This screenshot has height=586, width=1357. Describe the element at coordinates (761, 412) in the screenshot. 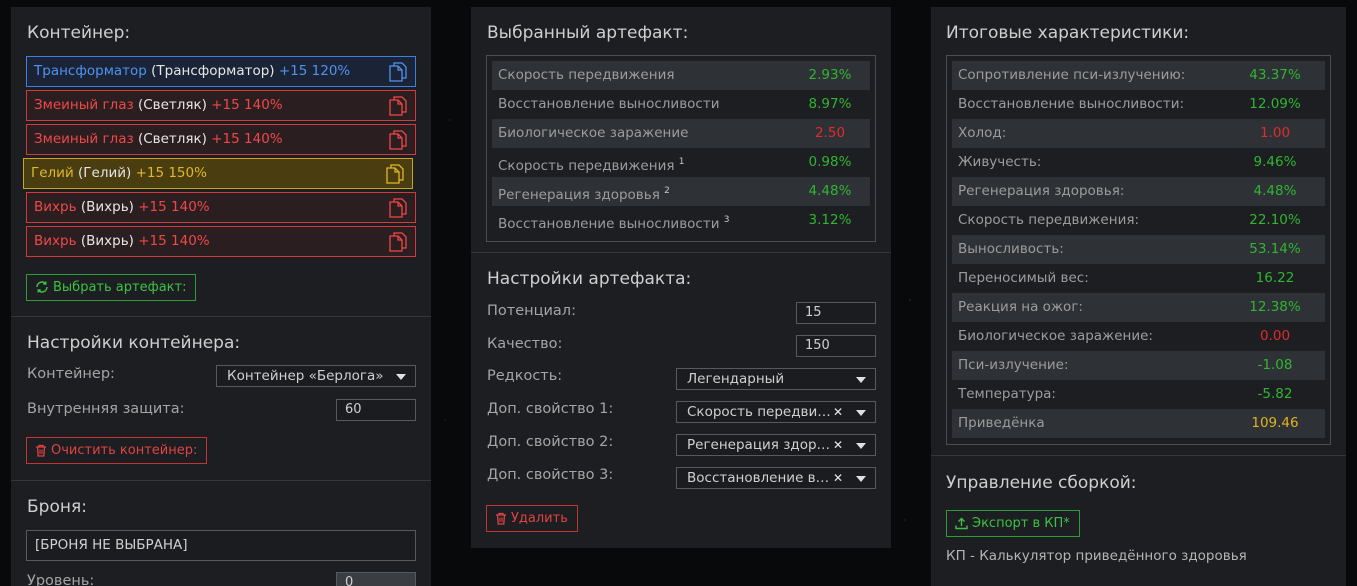

I see `extra-property-1-value: Скорость передвижения` at that location.